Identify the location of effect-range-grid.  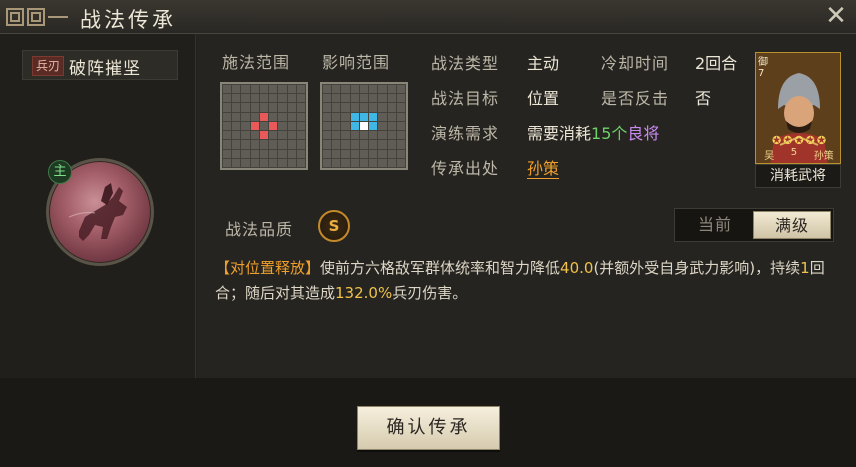
(364, 126).